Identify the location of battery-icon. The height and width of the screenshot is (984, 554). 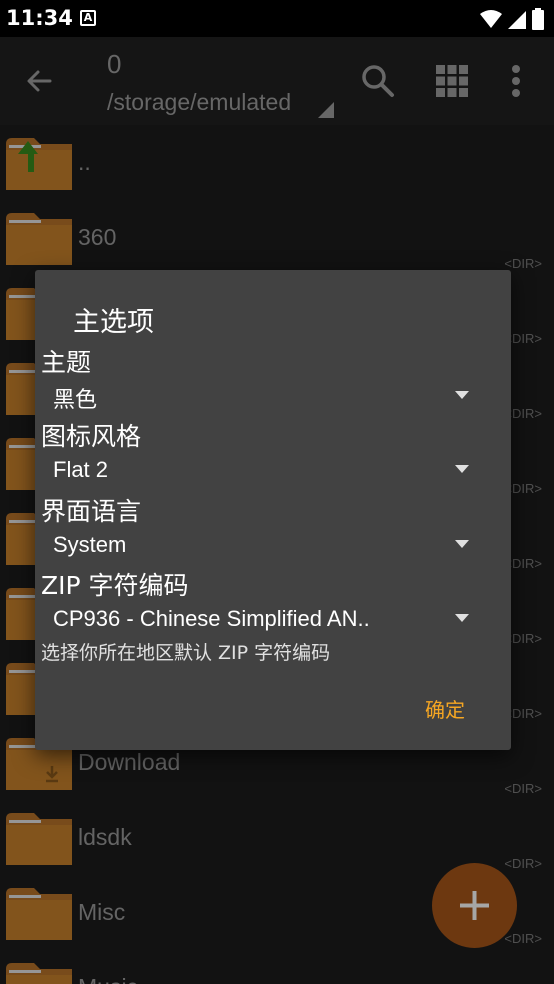
(538, 19).